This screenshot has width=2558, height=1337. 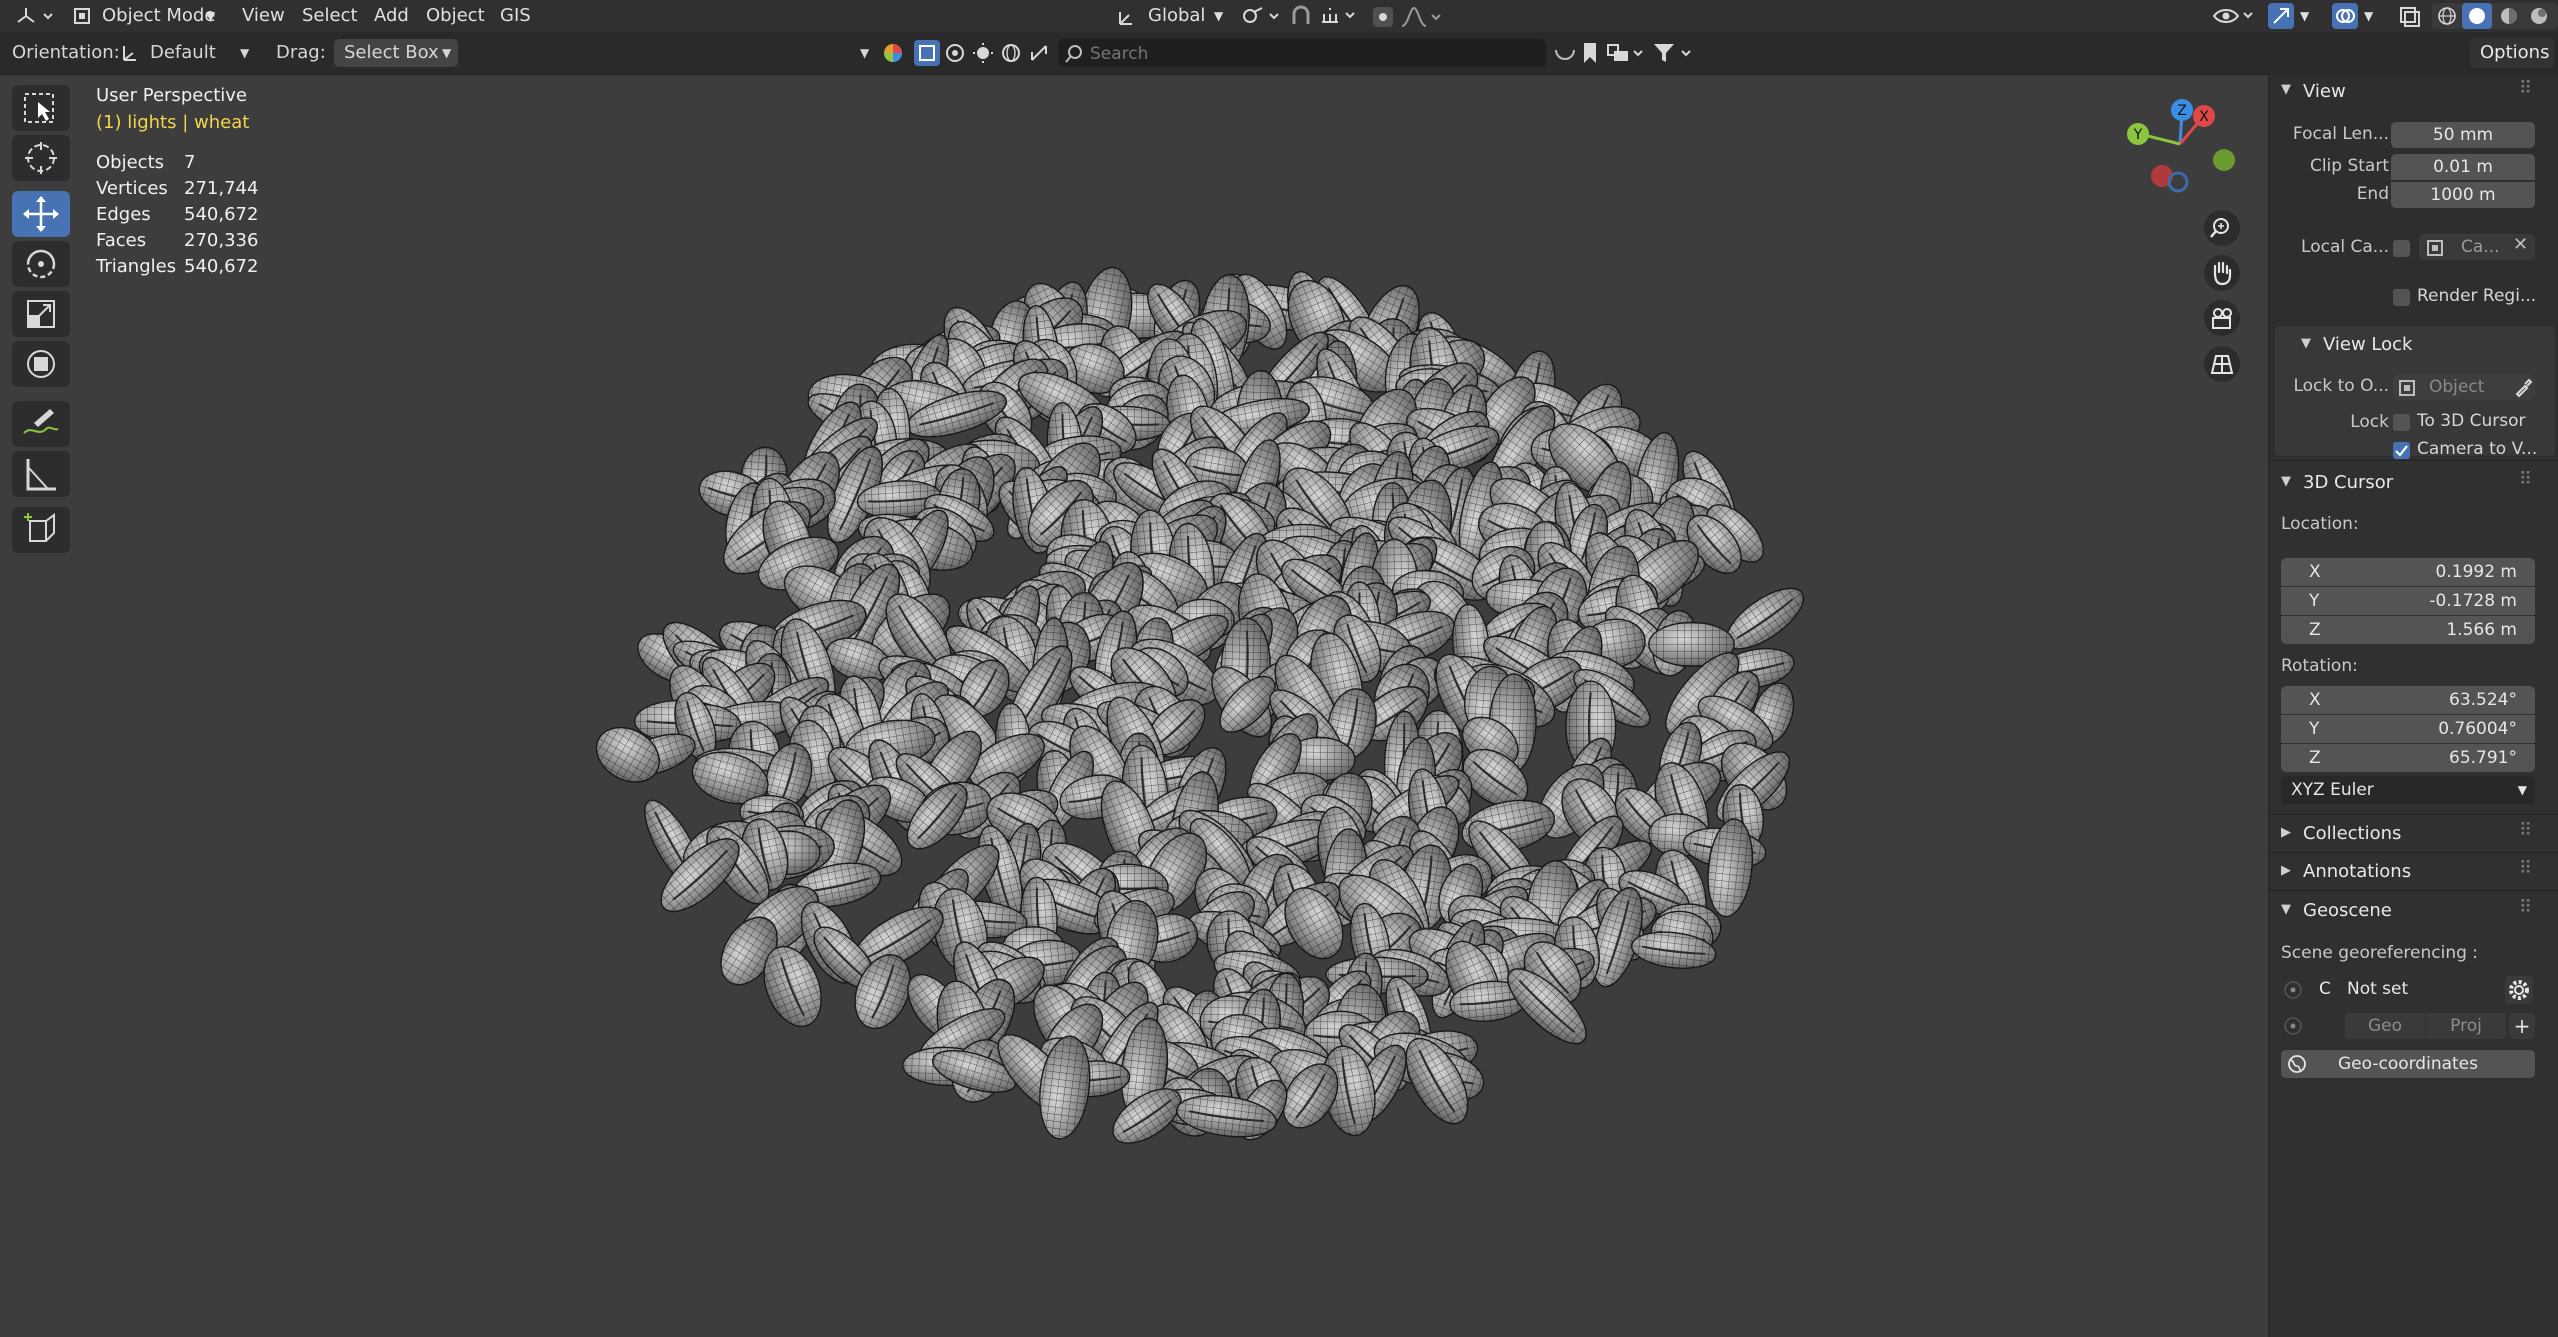 What do you see at coordinates (2182, 111) in the screenshot?
I see `z-axis-label: Z` at bounding box center [2182, 111].